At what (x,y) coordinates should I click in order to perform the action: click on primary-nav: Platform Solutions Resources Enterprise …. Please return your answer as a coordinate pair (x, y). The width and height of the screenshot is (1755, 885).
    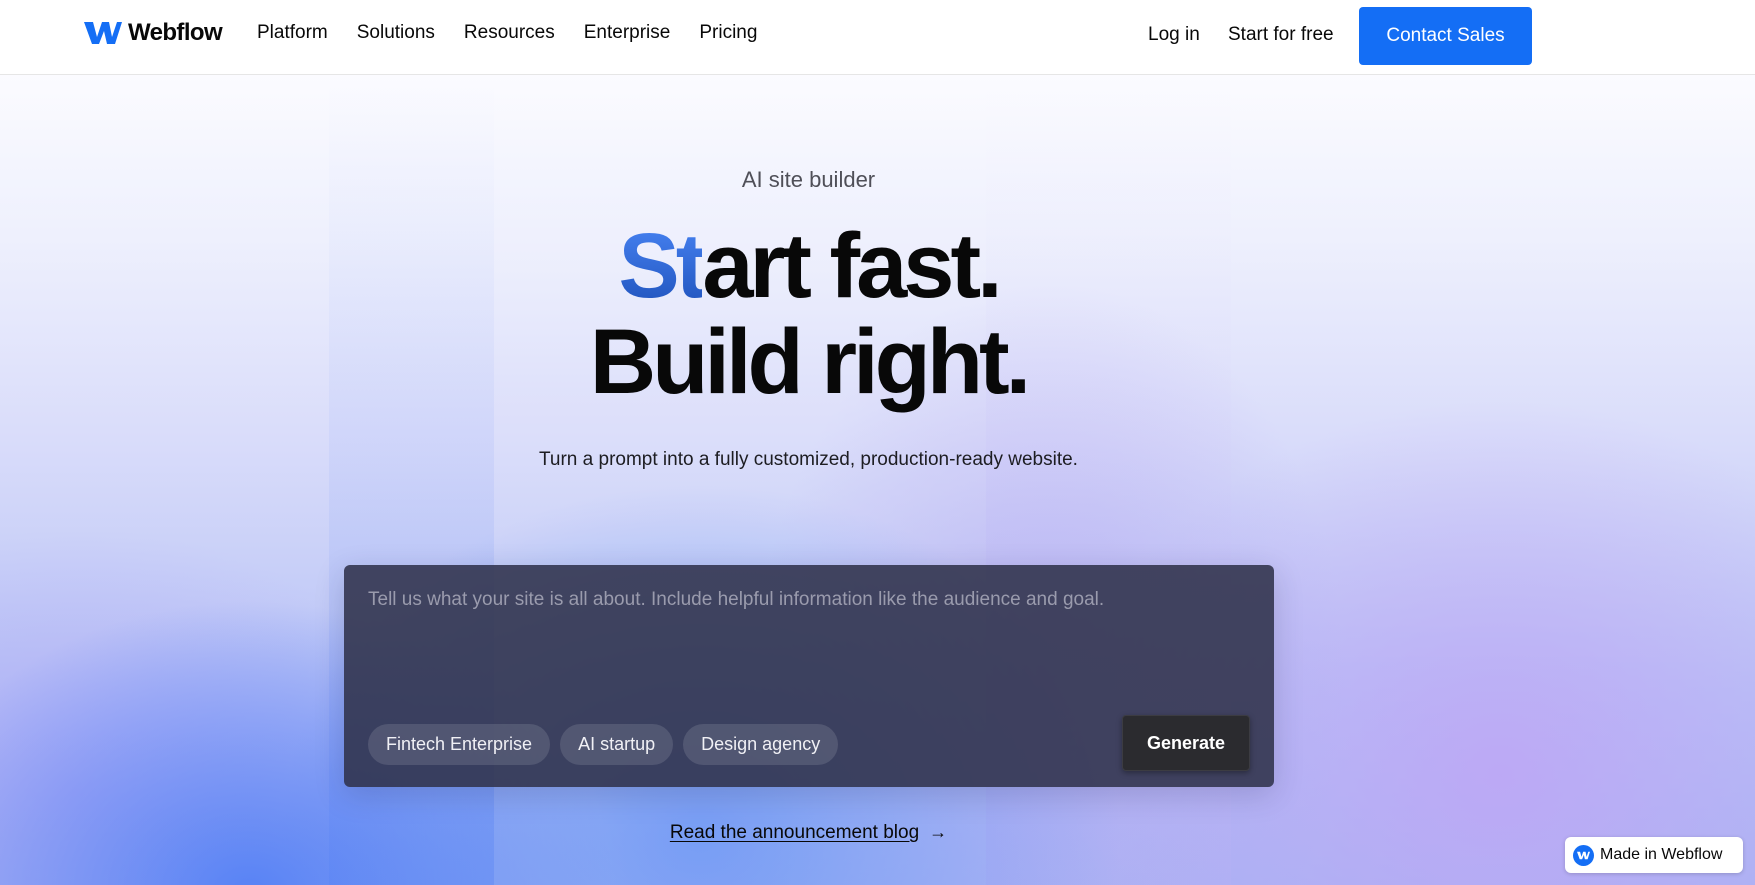
    Looking at the image, I should click on (521, 33).